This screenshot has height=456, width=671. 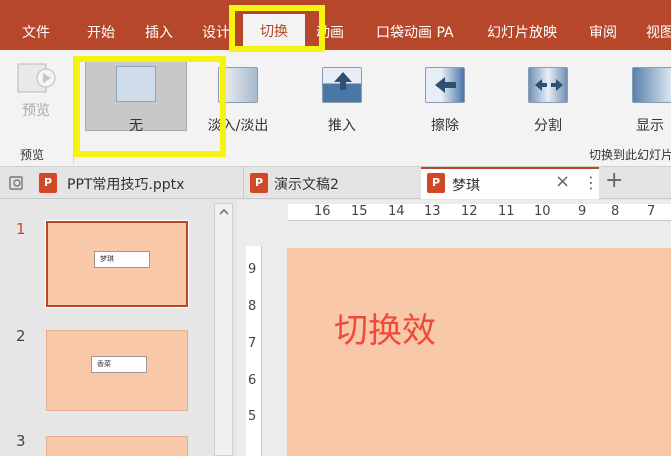 I want to click on tab-view: 视图, so click(x=658, y=32).